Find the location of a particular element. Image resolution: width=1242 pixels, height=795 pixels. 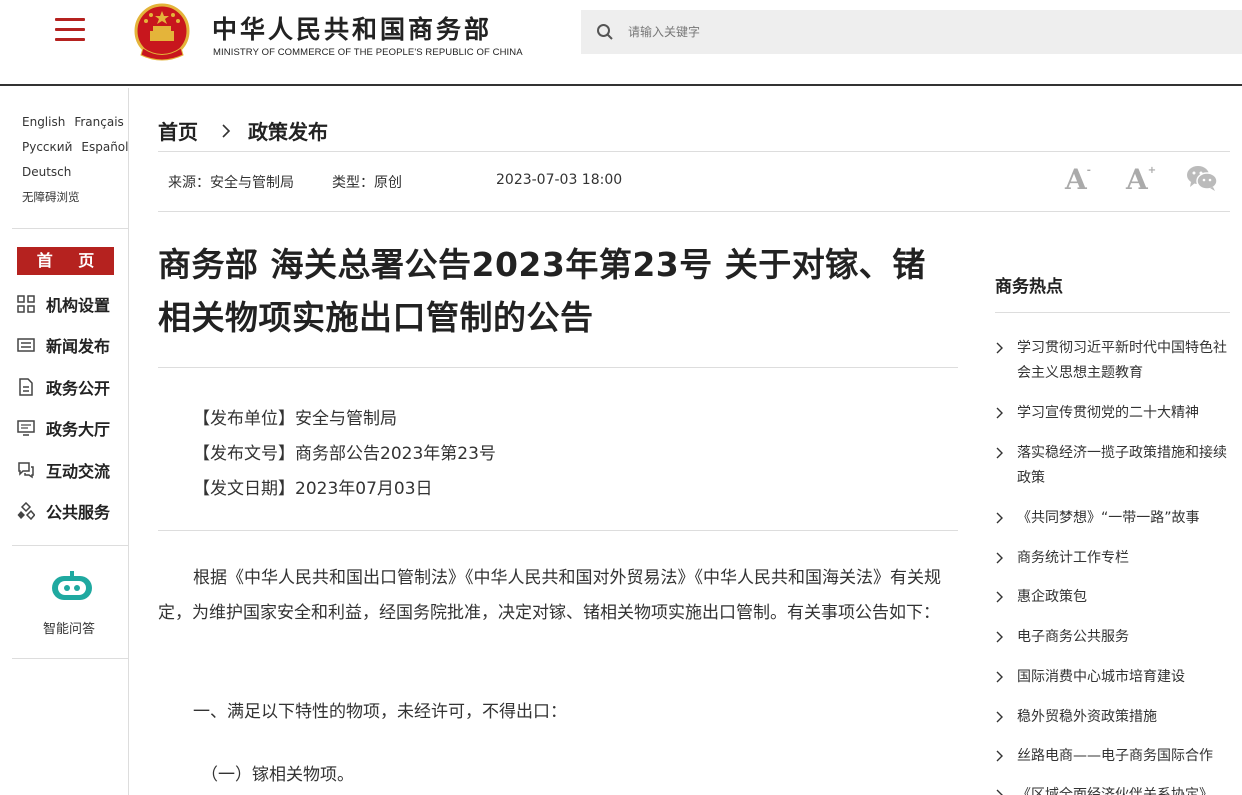

robot-assistant-icon is located at coordinates (72, 588).